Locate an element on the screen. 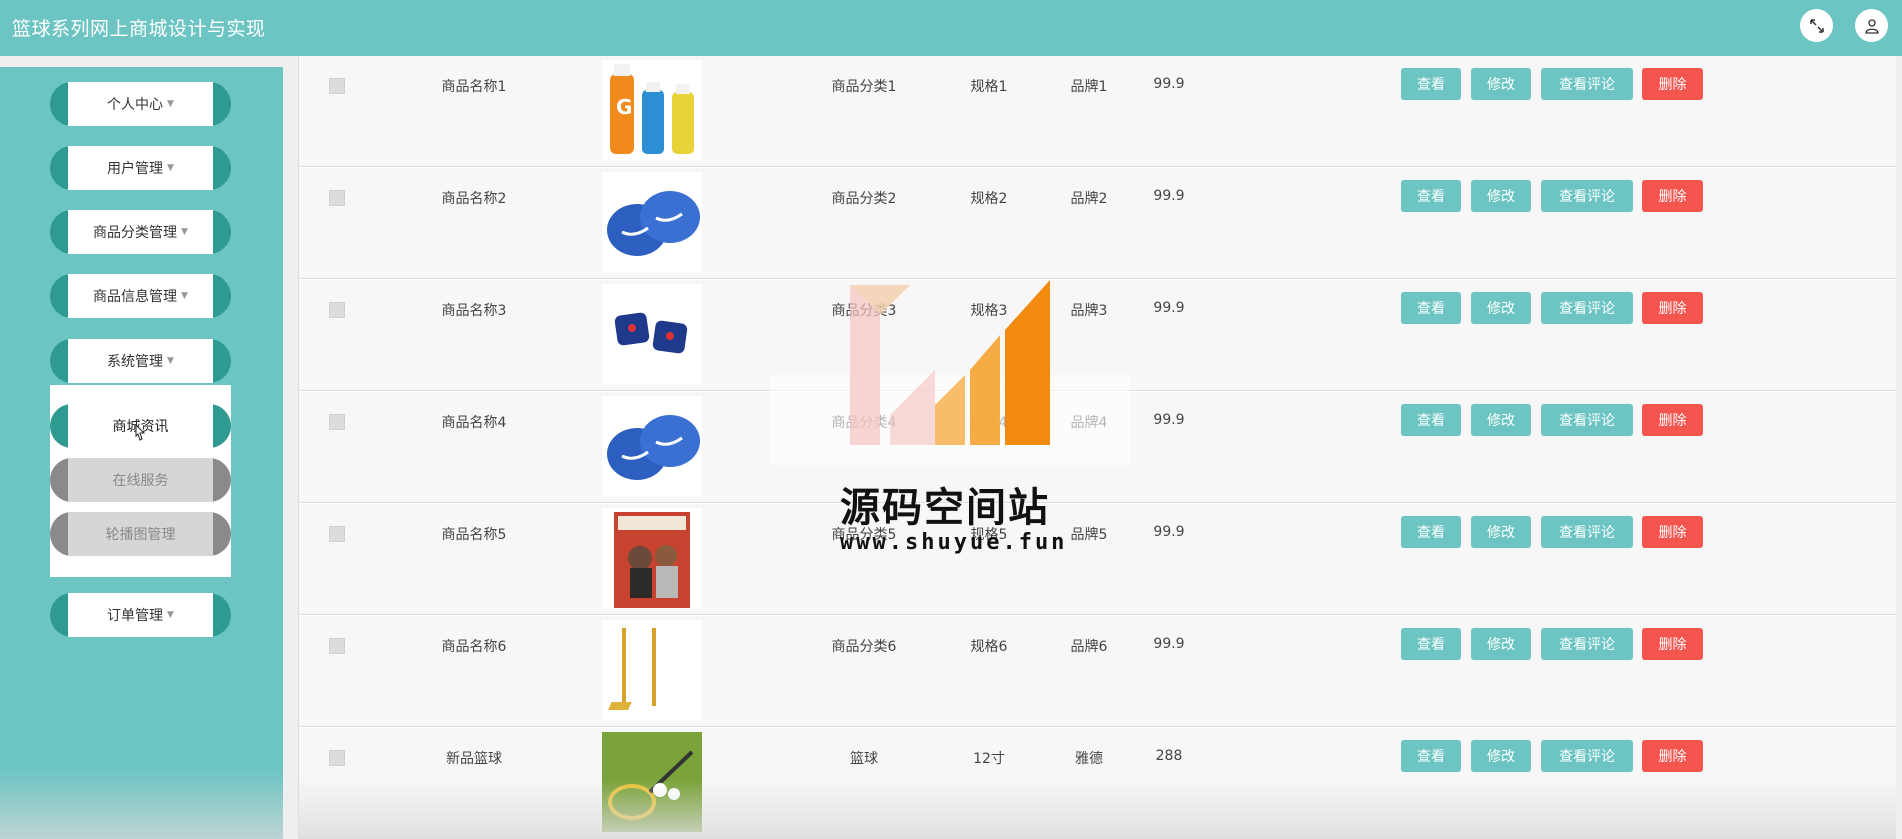 This screenshot has height=839, width=1902. product-name: 商品名称2 is located at coordinates (474, 199).